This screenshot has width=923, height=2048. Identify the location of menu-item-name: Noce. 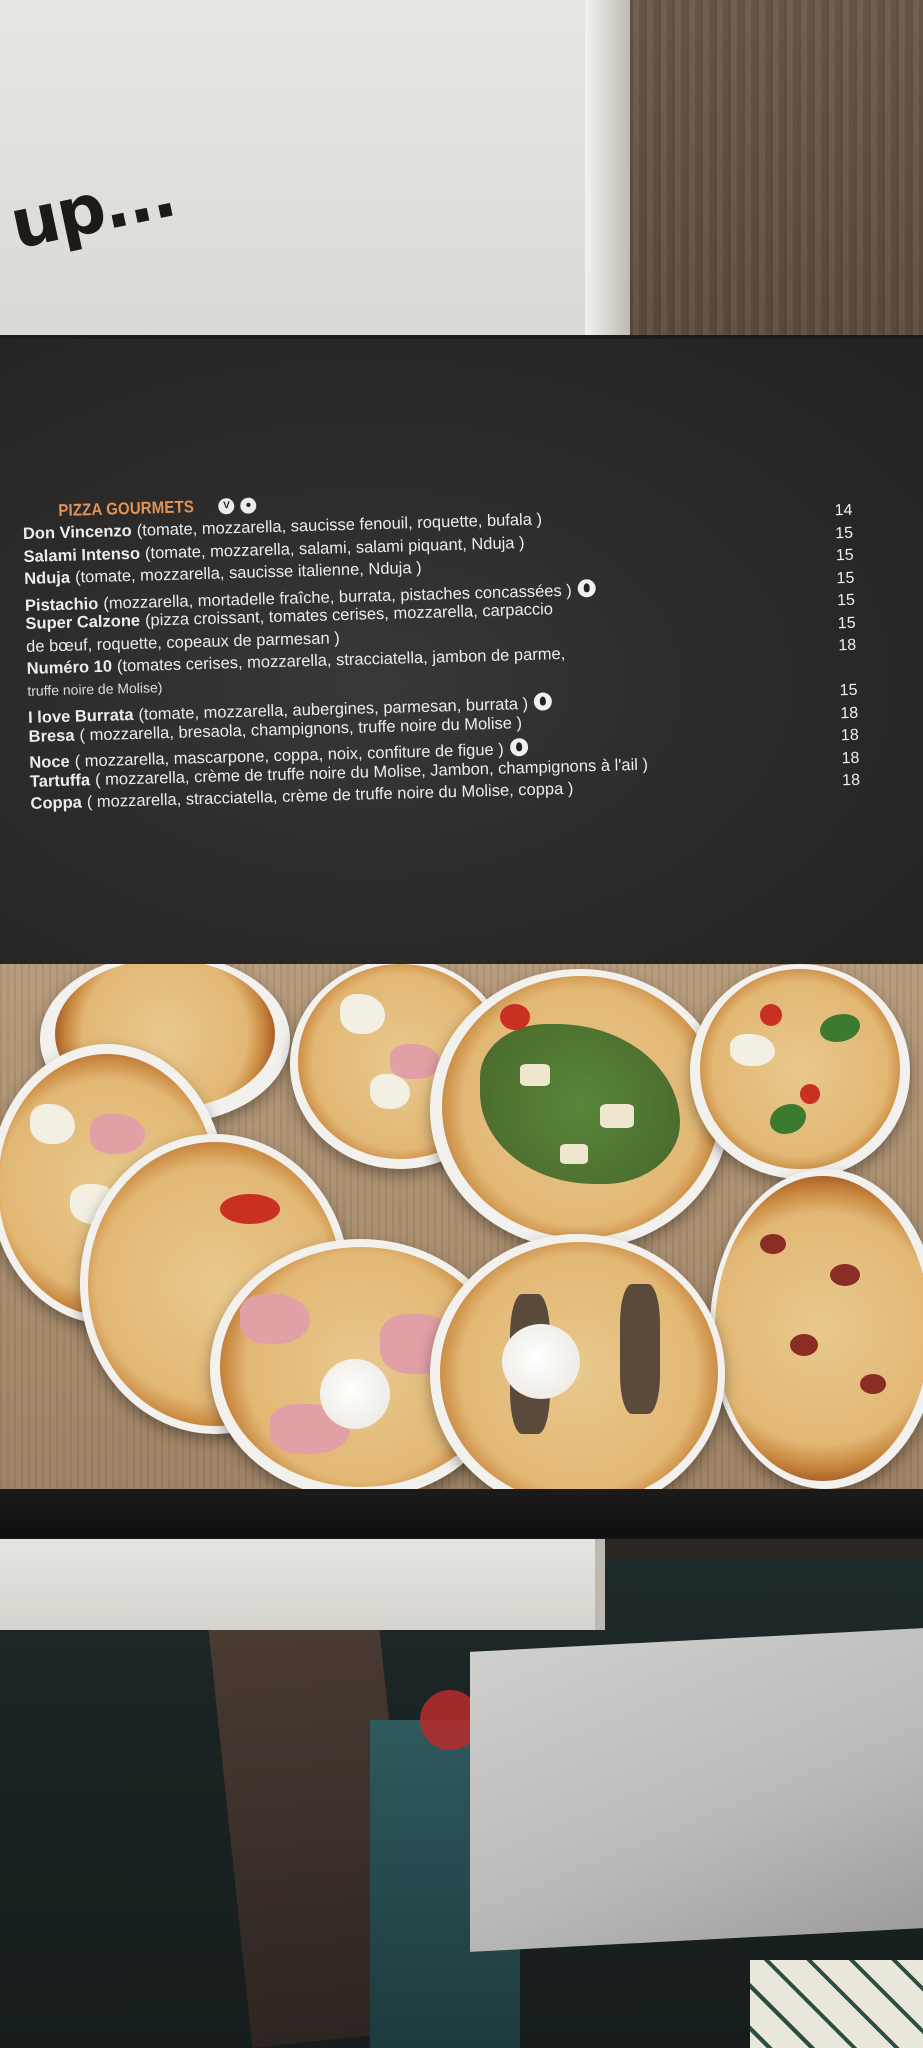
(49, 762).